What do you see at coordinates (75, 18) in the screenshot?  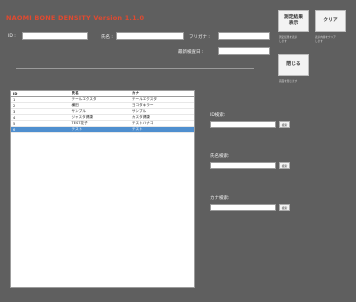 I see `app-title: NAOMI BONE DENSITY Version 1.1.0` at bounding box center [75, 18].